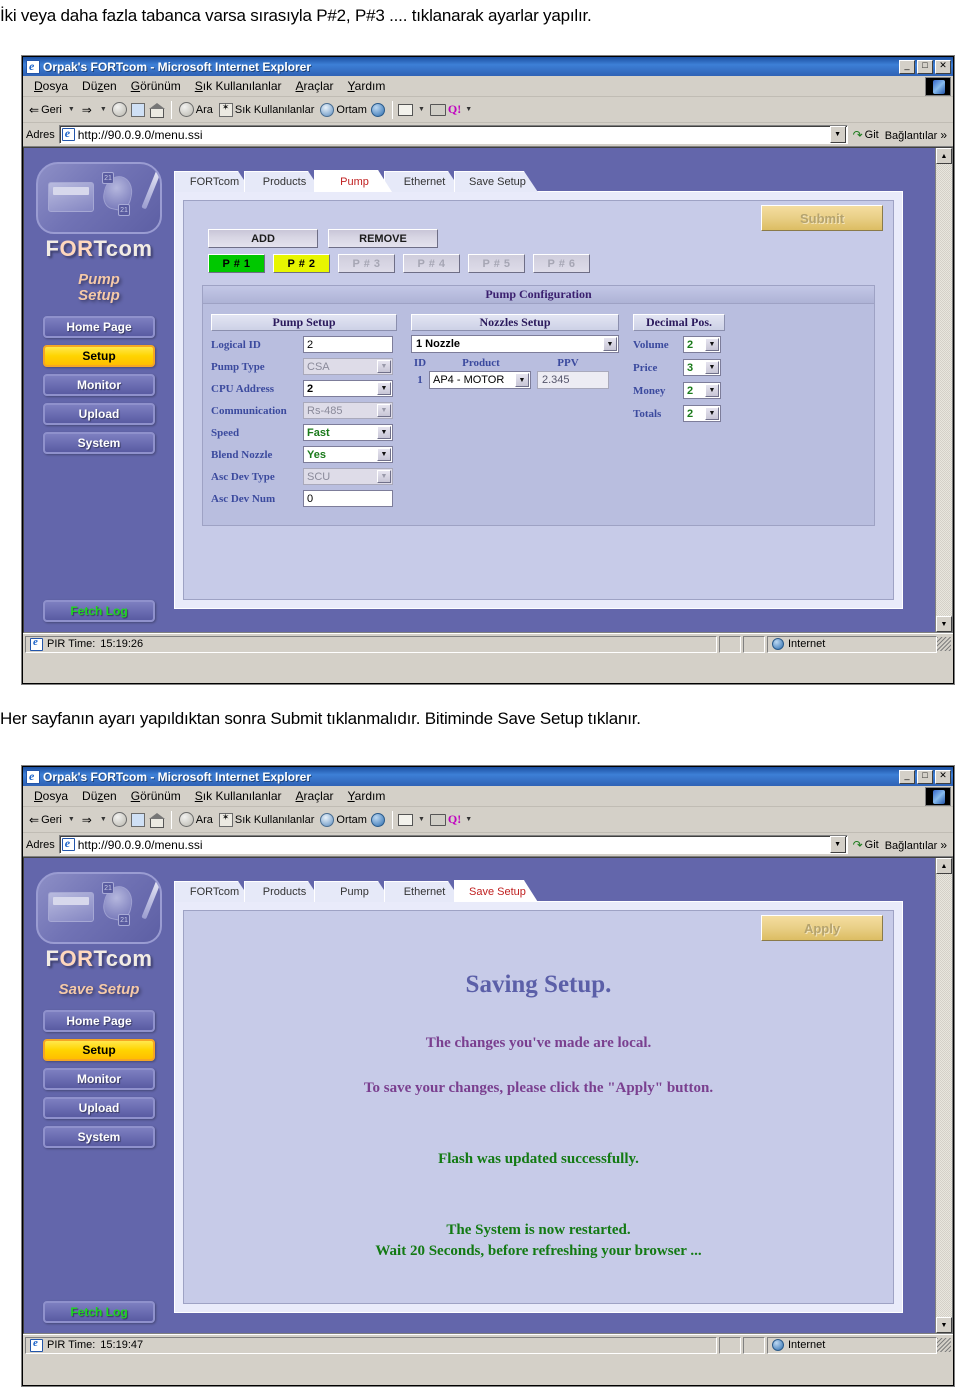  What do you see at coordinates (348, 498) in the screenshot?
I see `input-asc-dev-num: 0` at bounding box center [348, 498].